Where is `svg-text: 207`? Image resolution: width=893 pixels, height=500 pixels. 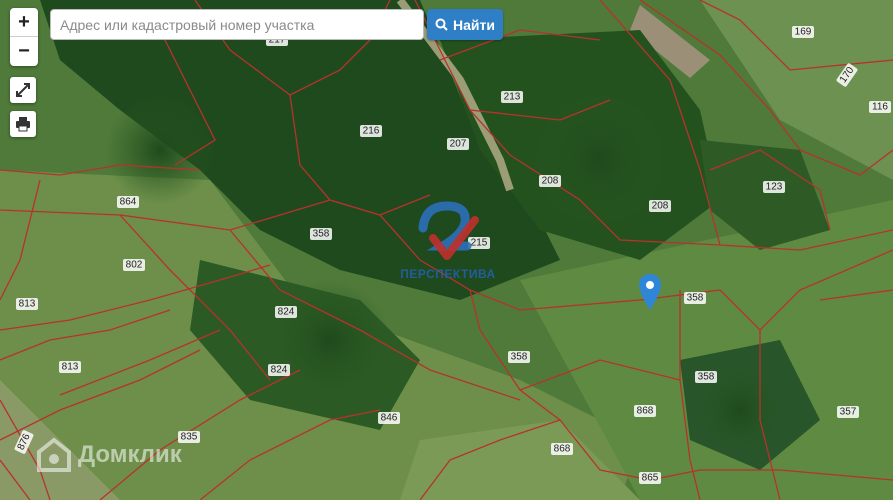
svg-text: 207 is located at coordinates (458, 144).